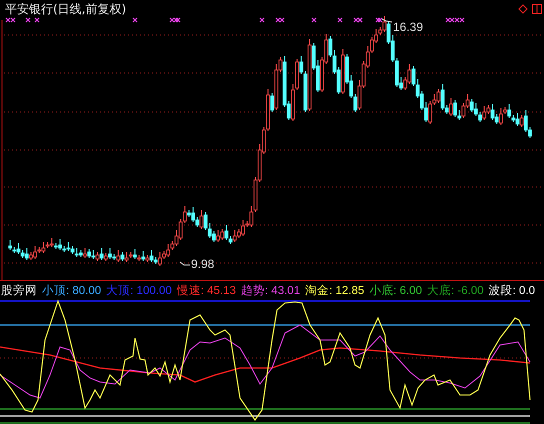 This screenshot has width=544, height=424. I want to click on legend-label: 波段: 0.0, so click(512, 291).